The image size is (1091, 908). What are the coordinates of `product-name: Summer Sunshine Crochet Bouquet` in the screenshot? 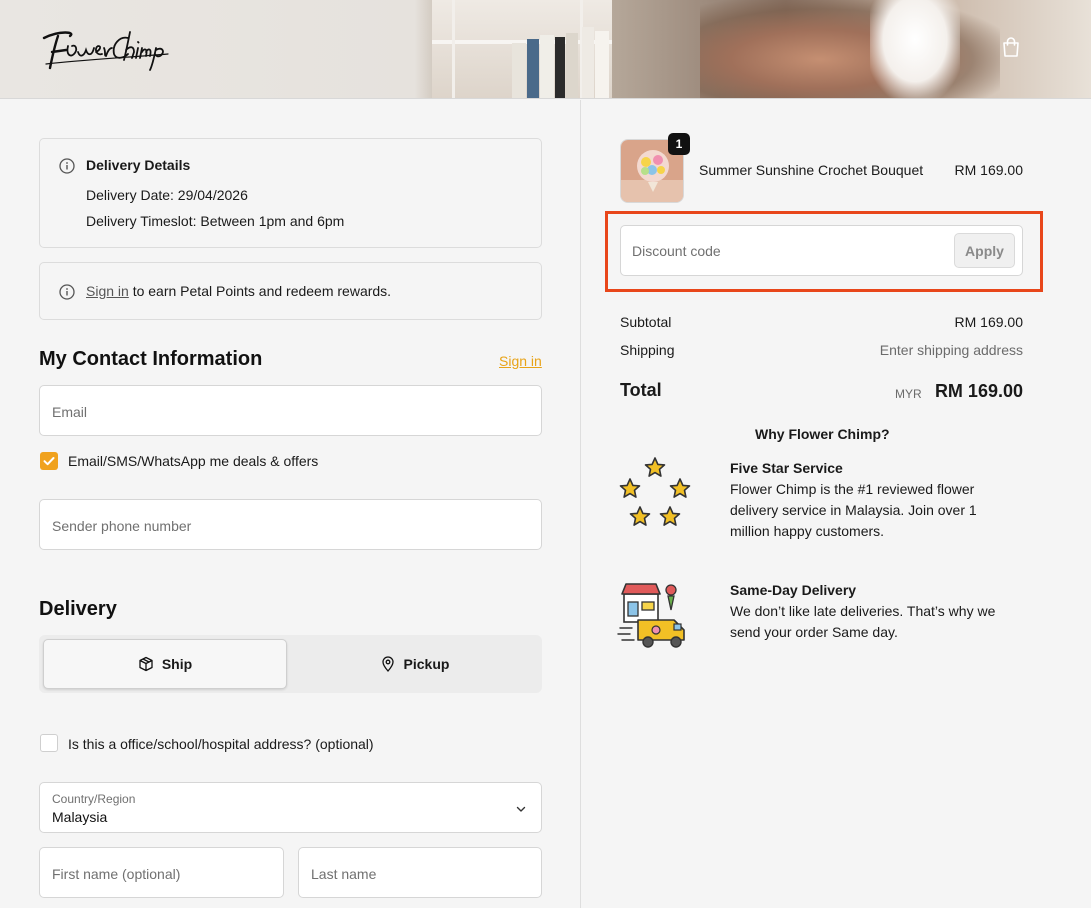 It's located at (811, 170).